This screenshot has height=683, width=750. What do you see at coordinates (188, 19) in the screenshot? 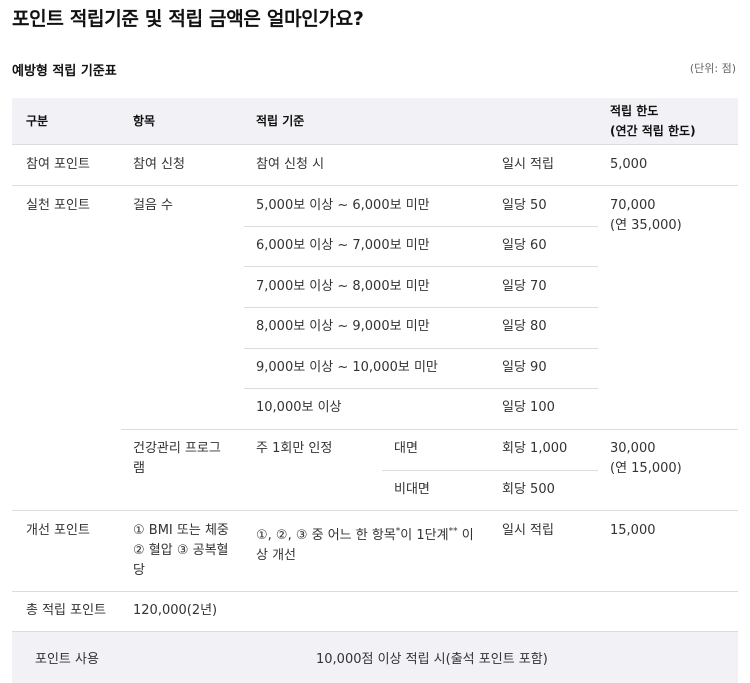
I see `page-title: 포인트 적립기준 및 적립 금액은 얼마인가요?` at bounding box center [188, 19].